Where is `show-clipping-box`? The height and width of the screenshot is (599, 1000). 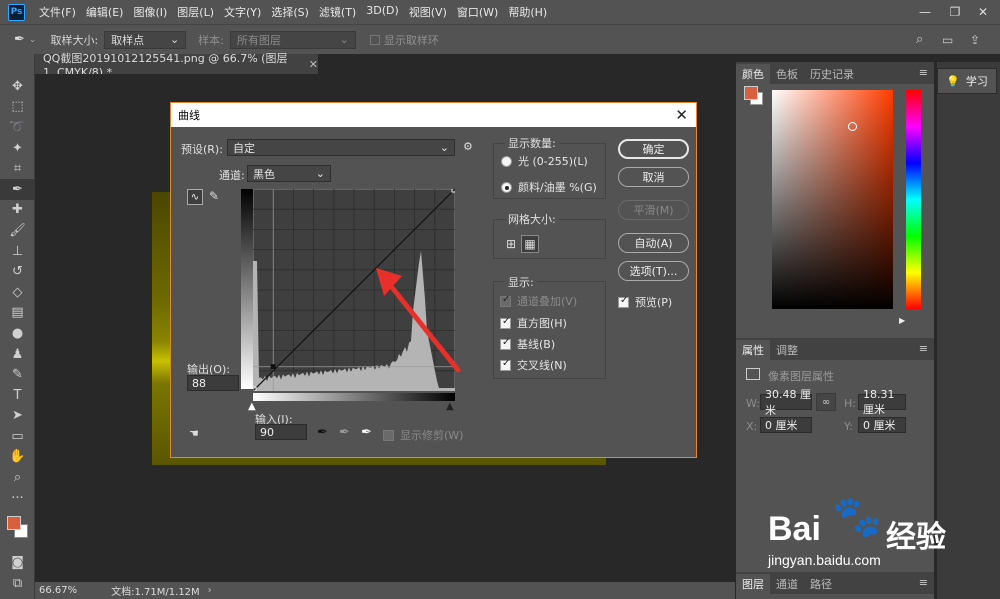
show-clipping-box is located at coordinates (388, 435).